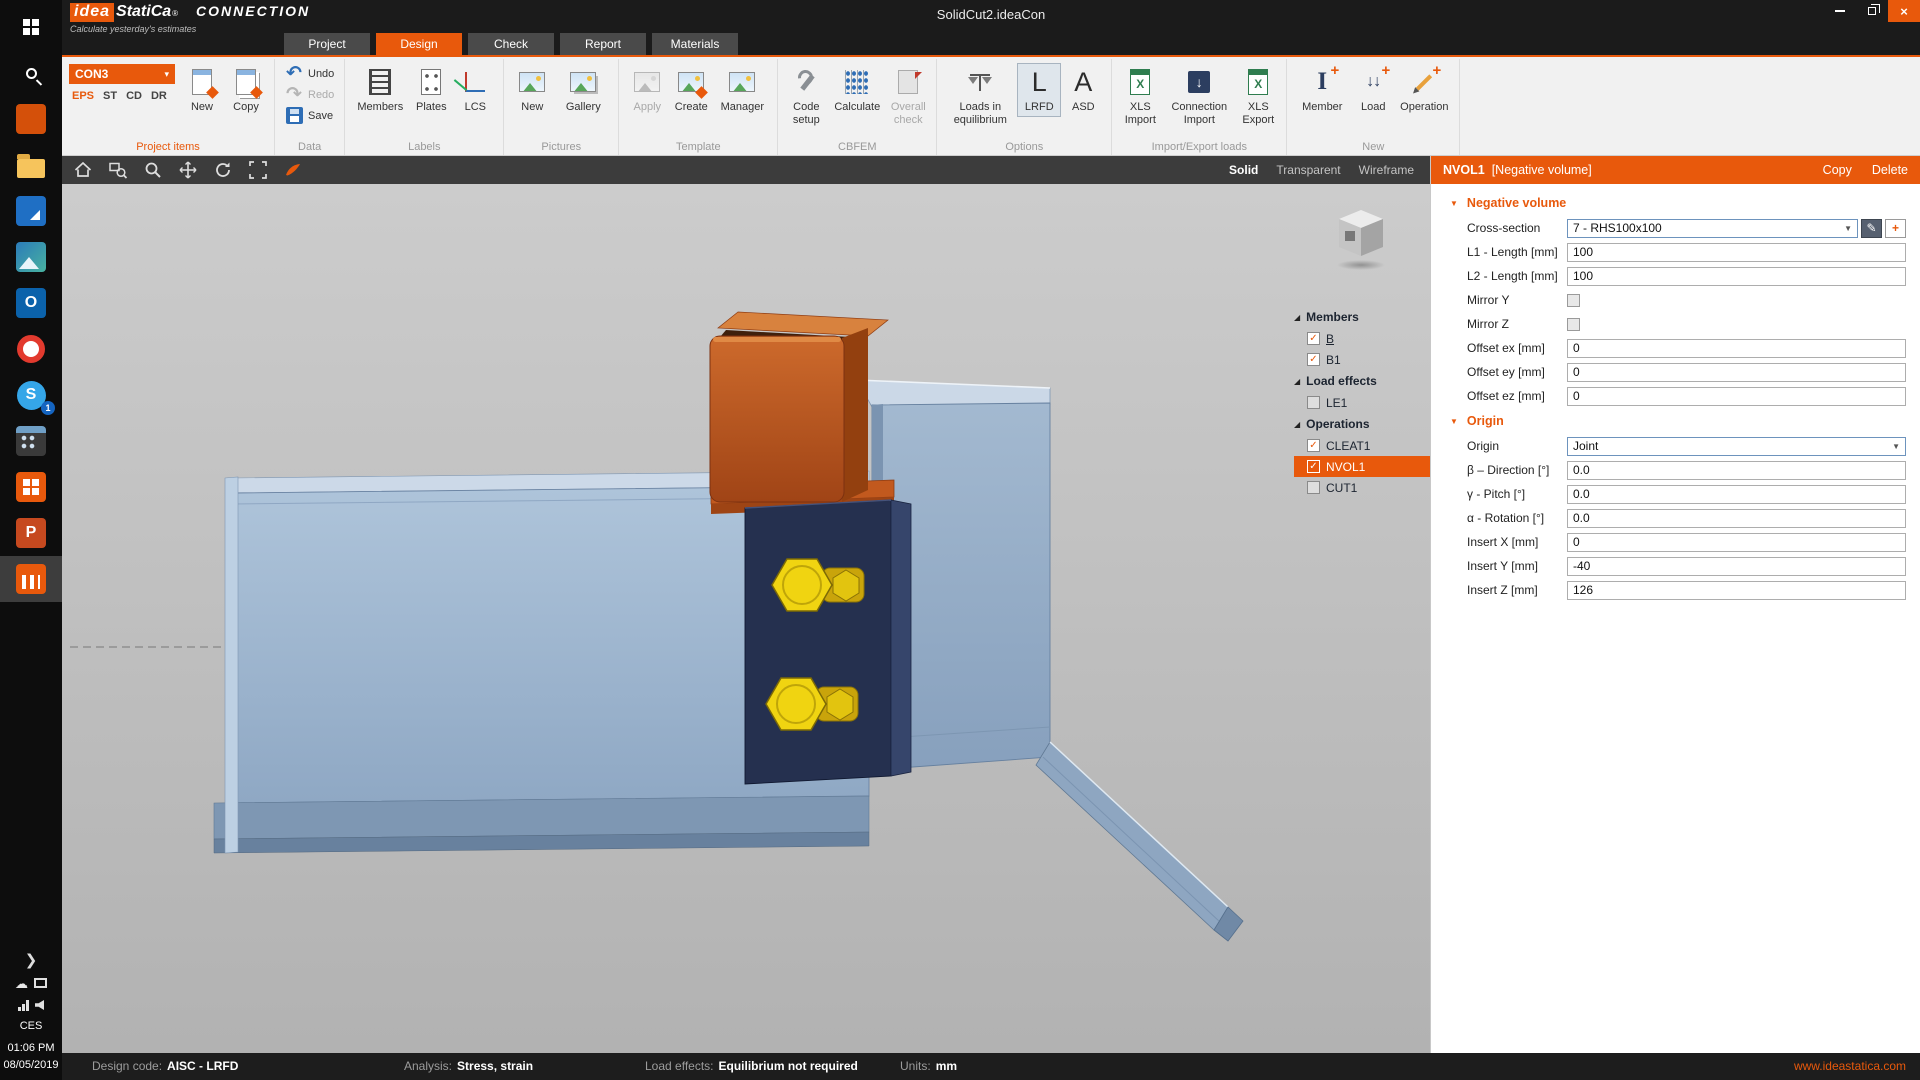  Describe the element at coordinates (223, 170) in the screenshot. I see `rotate-view-button` at that location.